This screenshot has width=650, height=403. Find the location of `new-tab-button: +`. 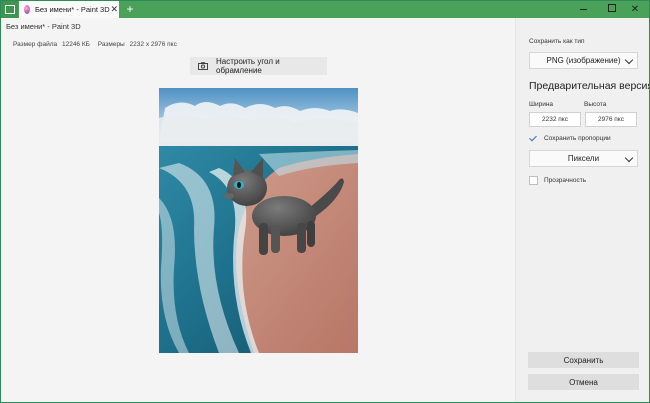

new-tab-button: + is located at coordinates (130, 9).